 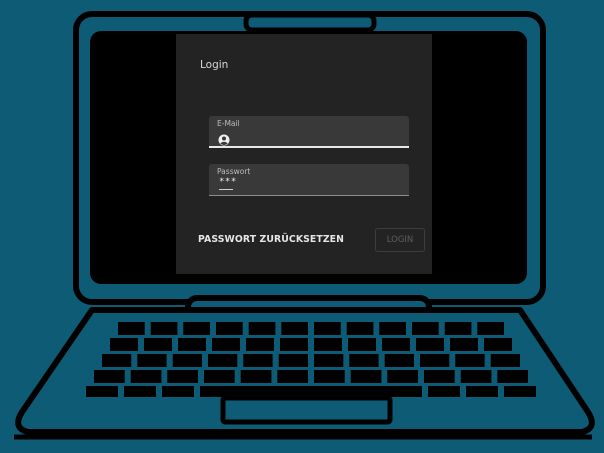 What do you see at coordinates (309, 180) in the screenshot?
I see `password-field: Passwort ***` at bounding box center [309, 180].